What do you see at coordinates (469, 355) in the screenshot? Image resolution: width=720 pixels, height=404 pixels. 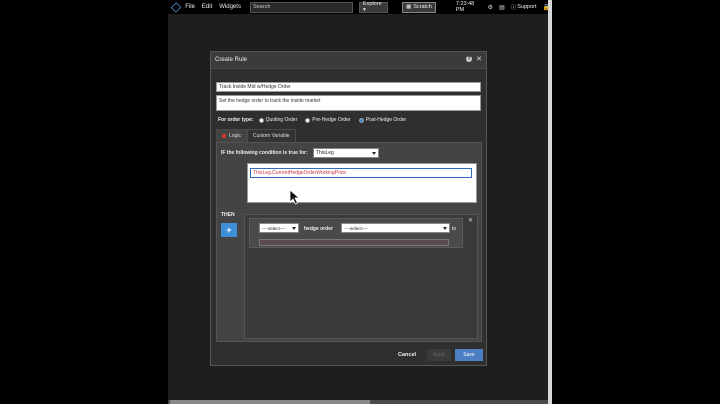 I see `save-button: Save` at bounding box center [469, 355].